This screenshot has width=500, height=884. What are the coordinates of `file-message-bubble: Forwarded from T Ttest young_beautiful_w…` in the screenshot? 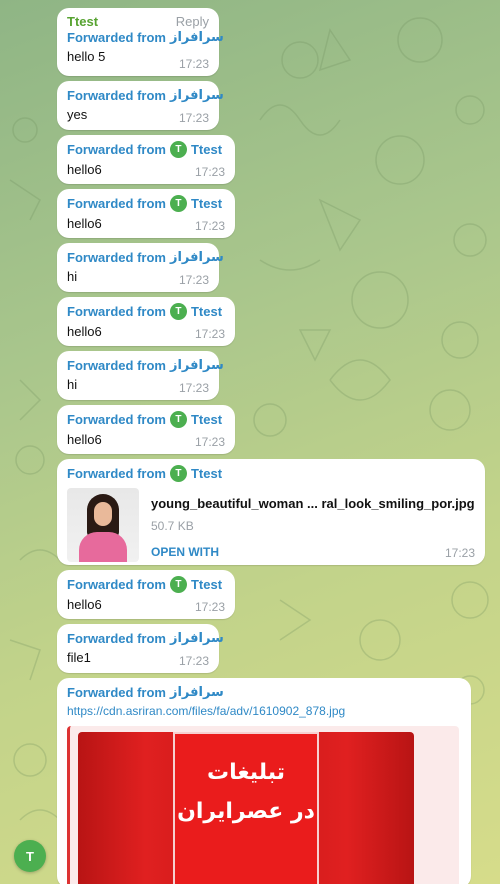 It's located at (271, 512).